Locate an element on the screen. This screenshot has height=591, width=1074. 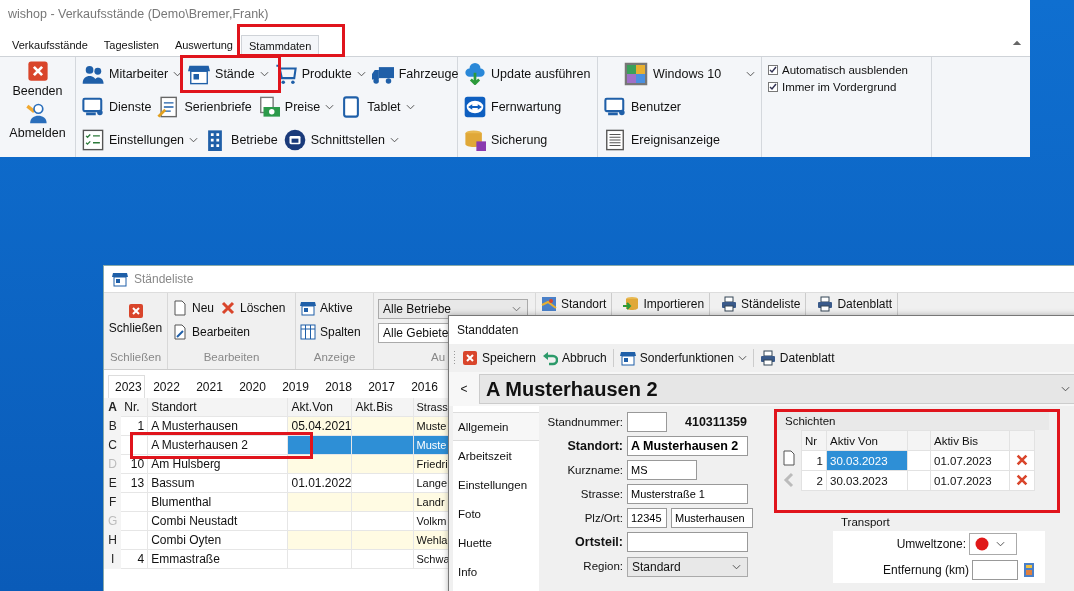
field-label: Plz/Ort: is located at coordinates (603, 518).